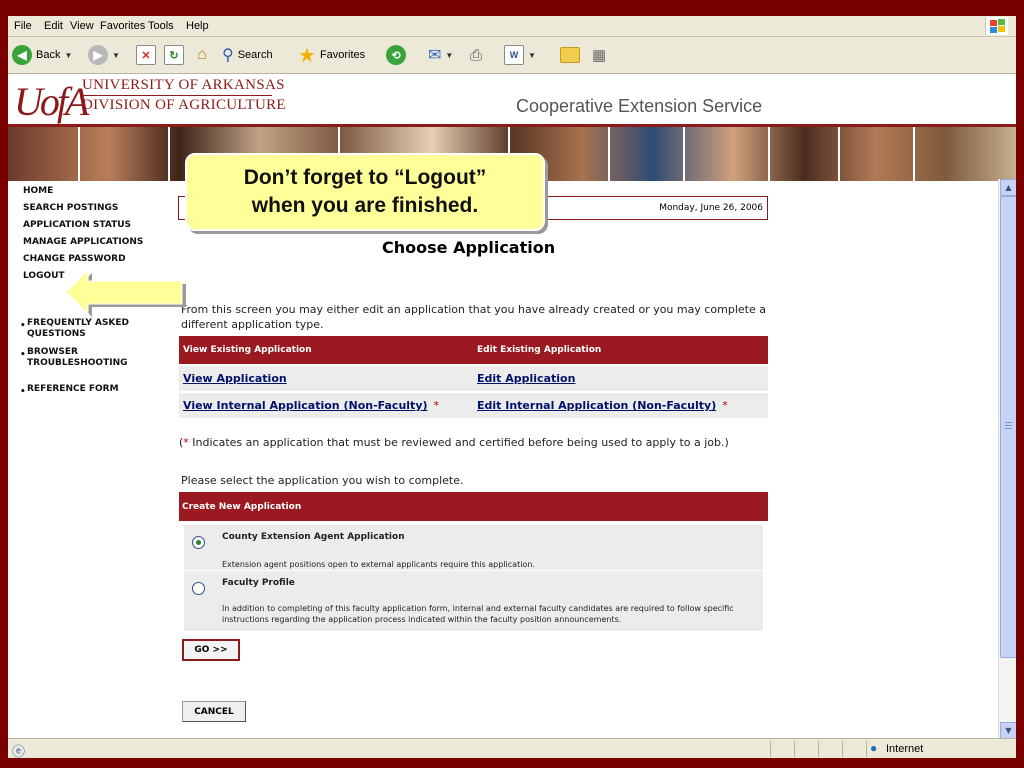 This screenshot has width=1024, height=768. What do you see at coordinates (1008, 730) in the screenshot?
I see `scroll-down-icon: ▼` at bounding box center [1008, 730].